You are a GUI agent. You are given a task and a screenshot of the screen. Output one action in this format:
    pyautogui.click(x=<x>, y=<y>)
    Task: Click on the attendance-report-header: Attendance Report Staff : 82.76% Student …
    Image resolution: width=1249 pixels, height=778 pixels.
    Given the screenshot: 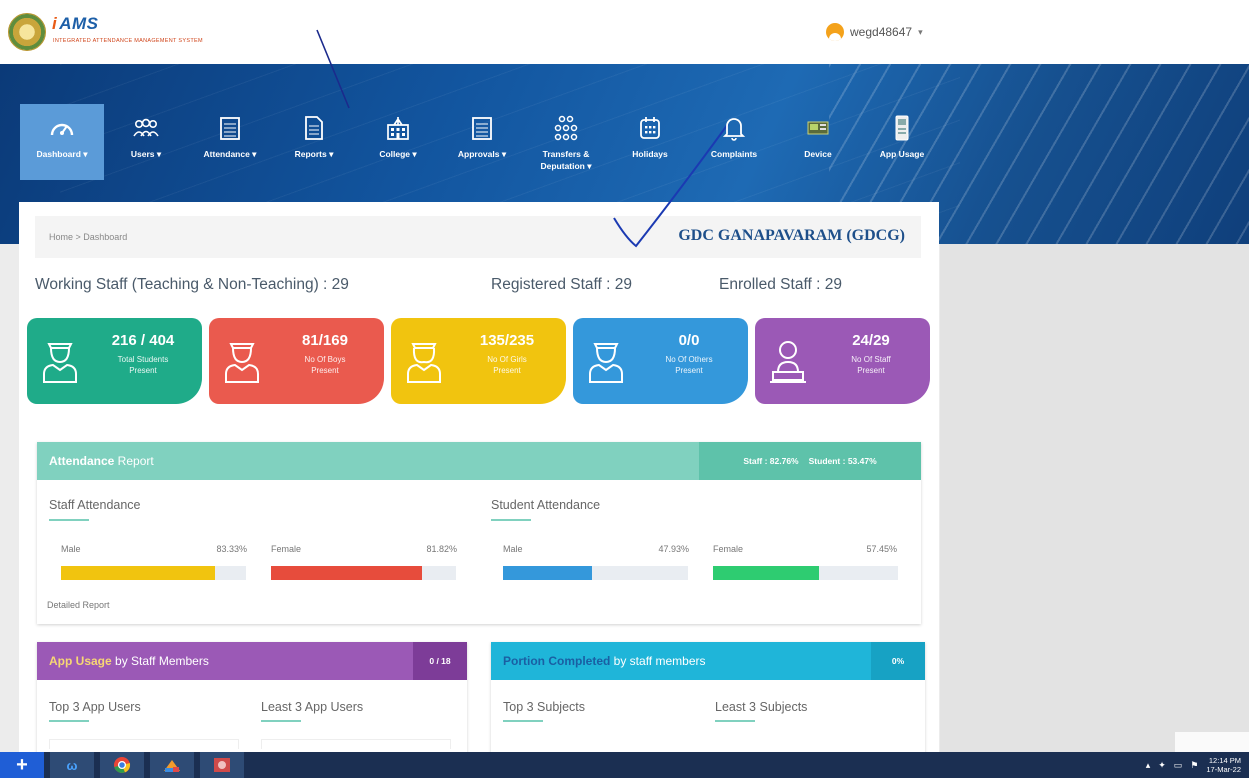 What is the action you would take?
    pyautogui.click(x=479, y=461)
    